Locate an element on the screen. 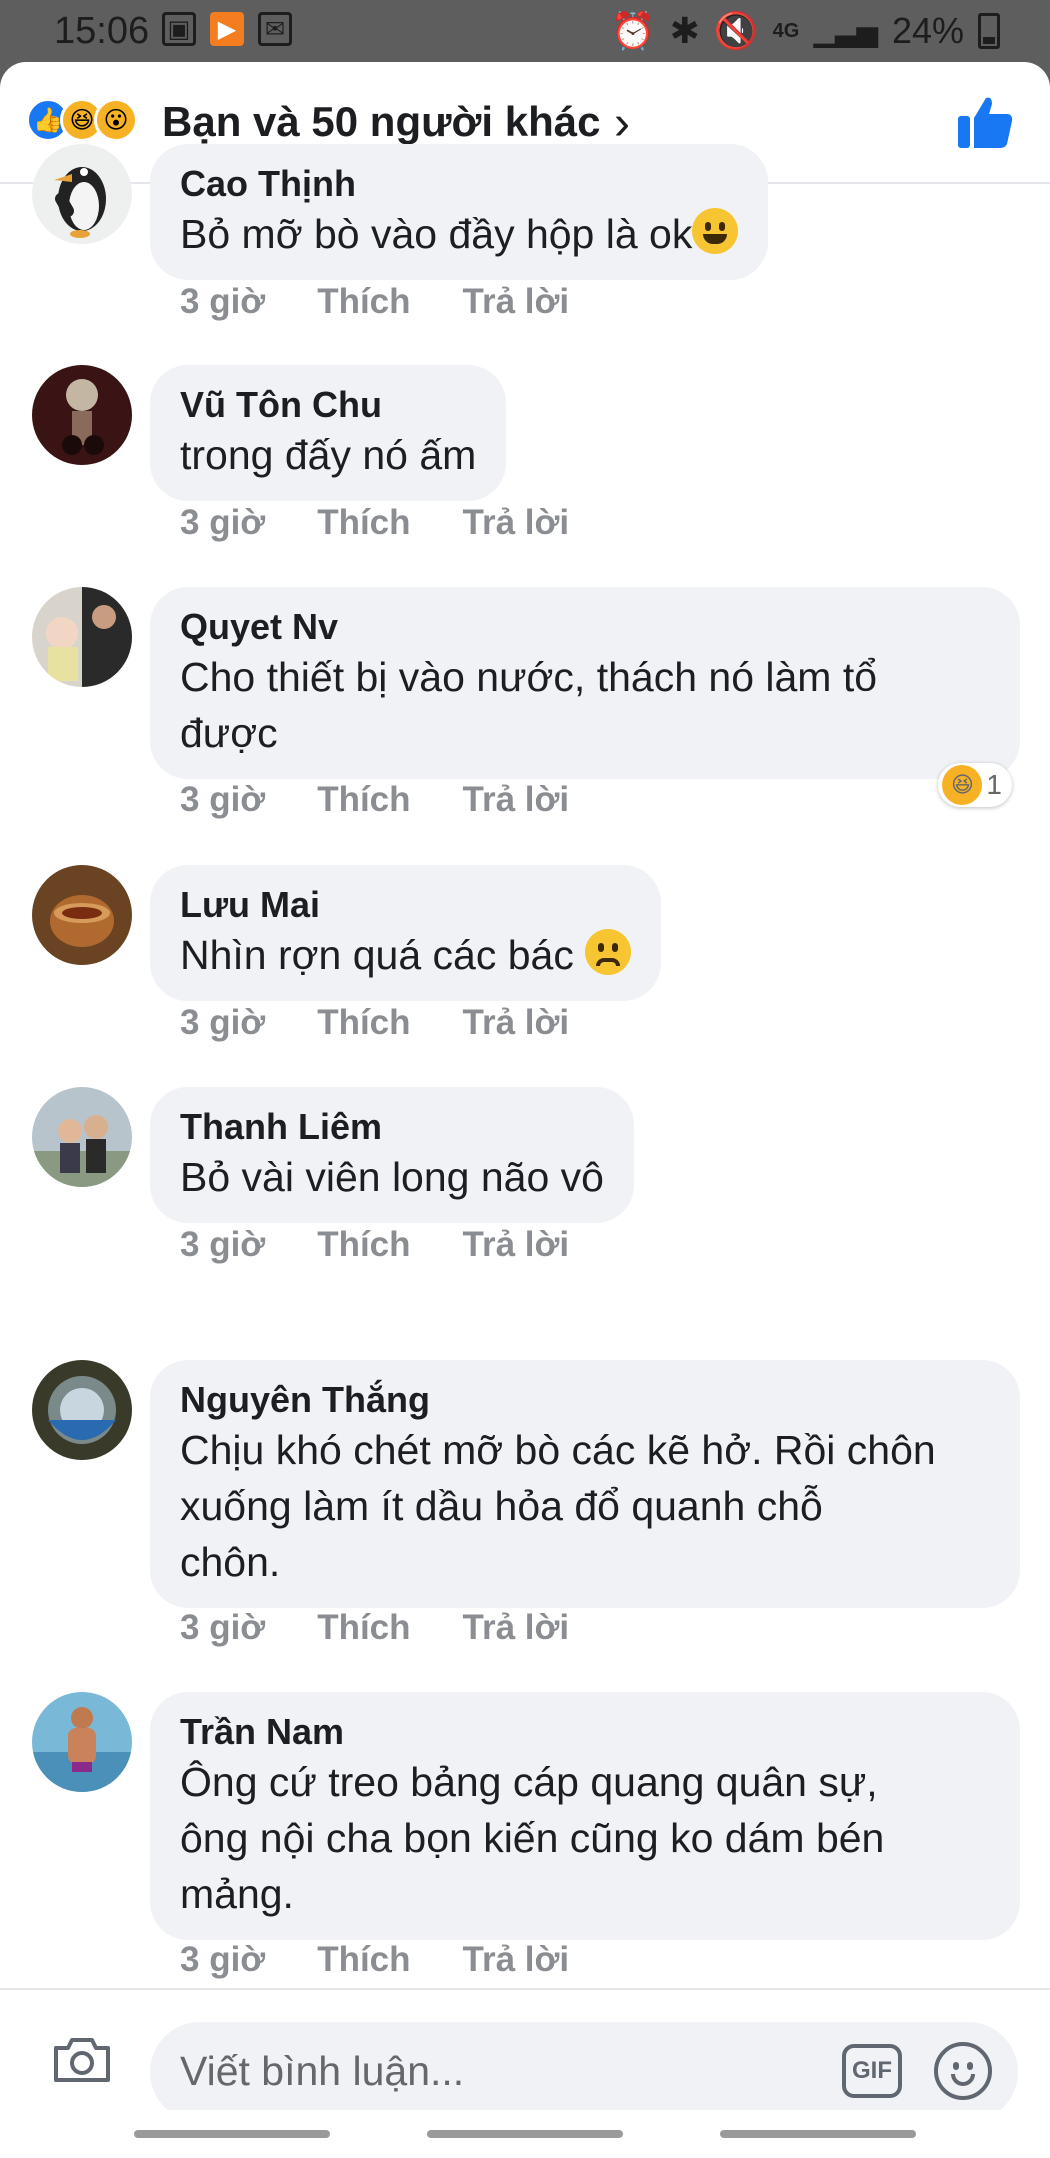 The width and height of the screenshot is (1050, 2158). comment-bubble: Cao Thịnh Bỏ mỡ bò vào đầy hộp là ok is located at coordinates (459, 212).